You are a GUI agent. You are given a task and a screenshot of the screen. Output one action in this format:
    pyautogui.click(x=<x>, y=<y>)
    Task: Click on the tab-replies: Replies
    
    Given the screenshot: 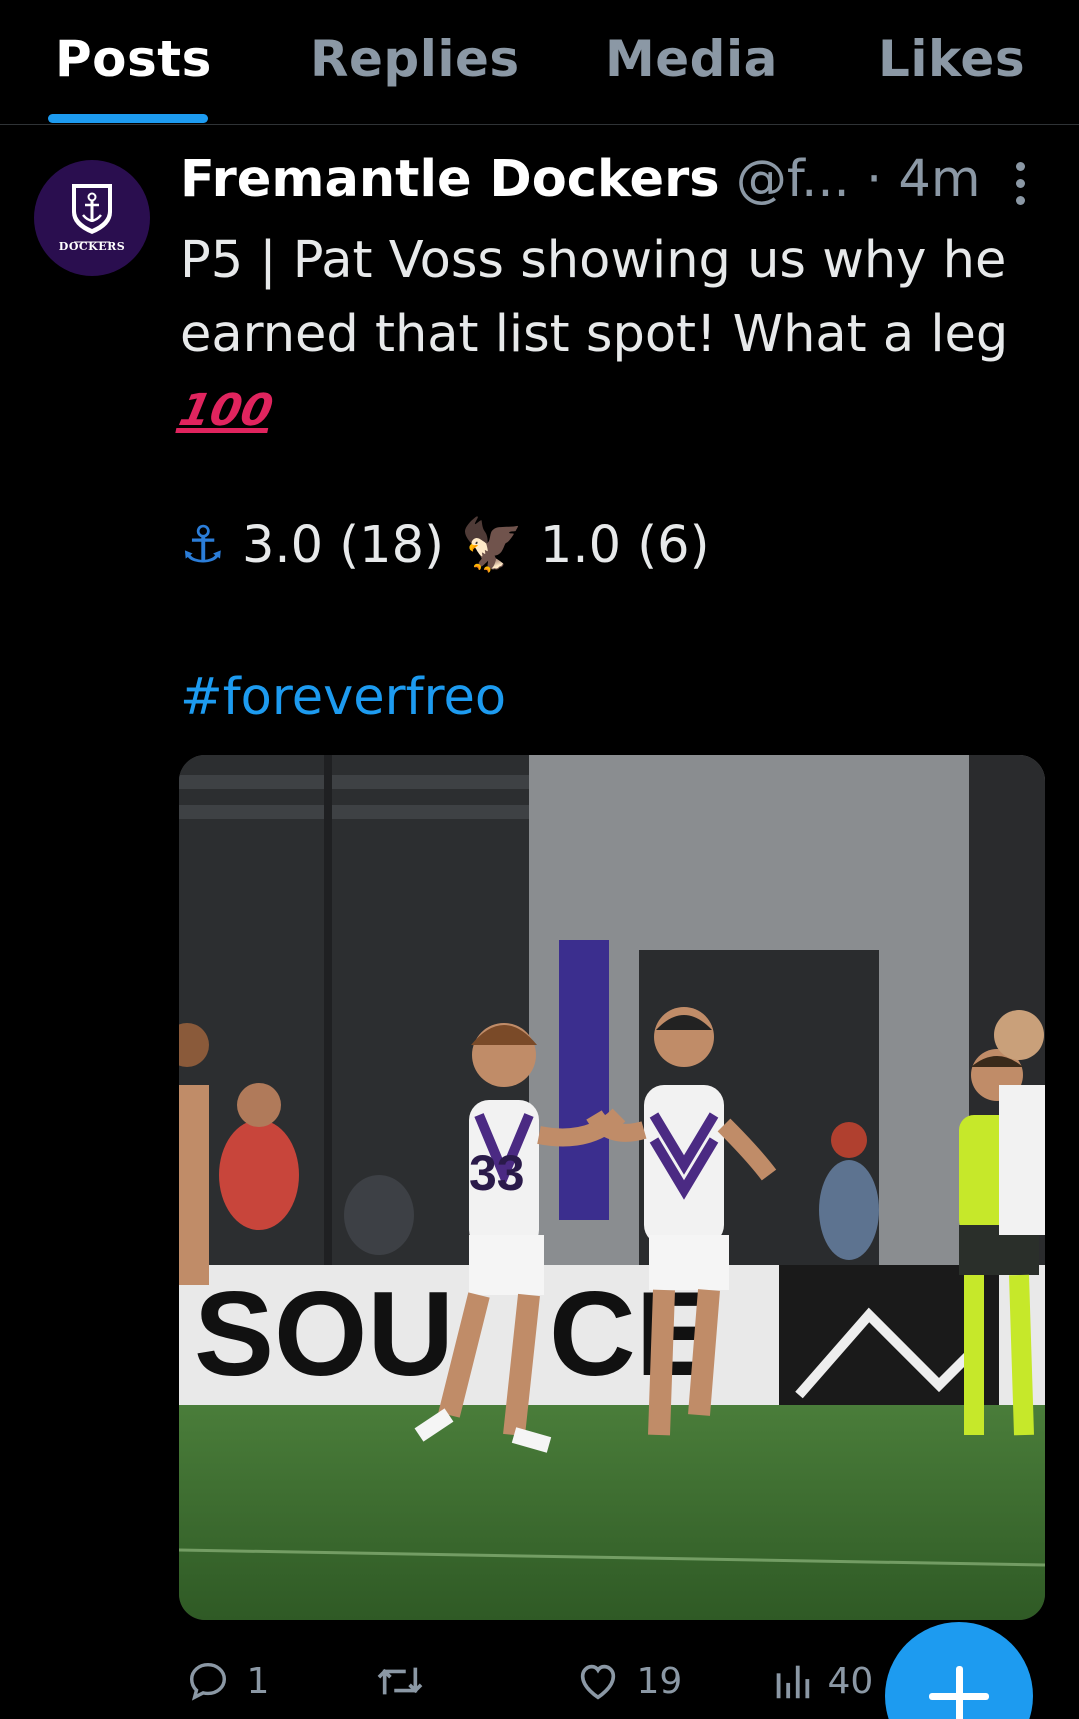 What is the action you would take?
    pyautogui.click(x=415, y=59)
    